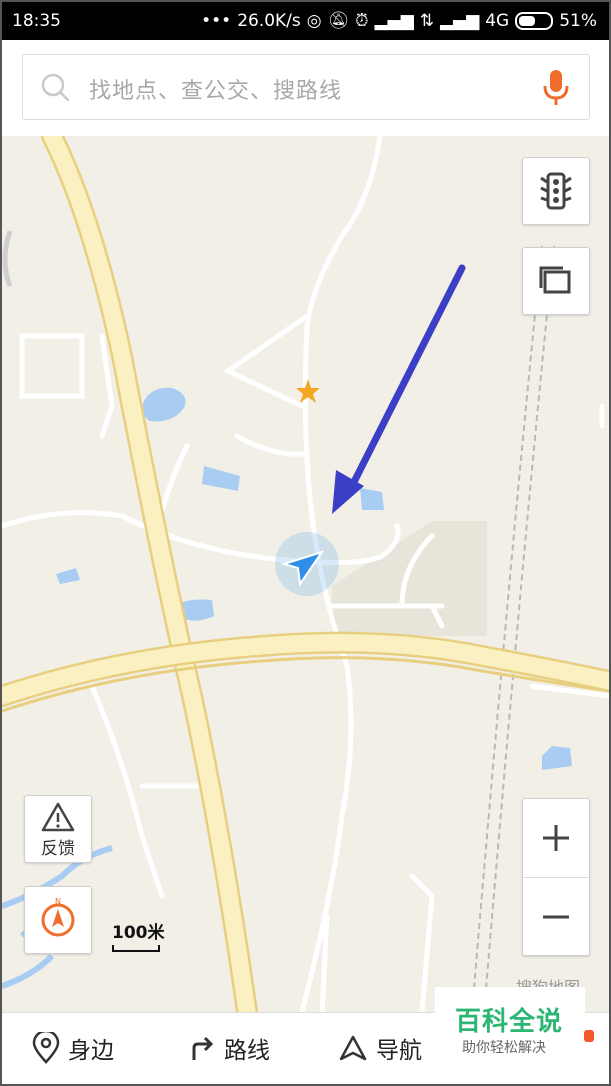 This screenshot has width=611, height=1086. I want to click on svg-text: N, so click(58, 901).